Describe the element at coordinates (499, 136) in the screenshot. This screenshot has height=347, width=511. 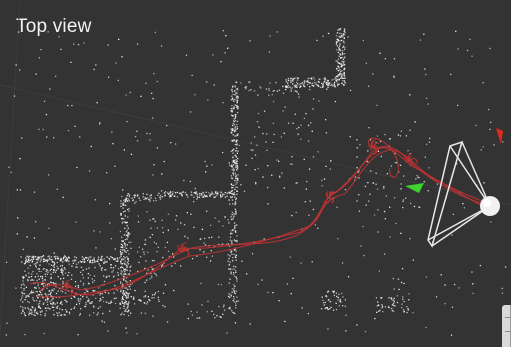
I see `red-axis-marker-icon` at that location.